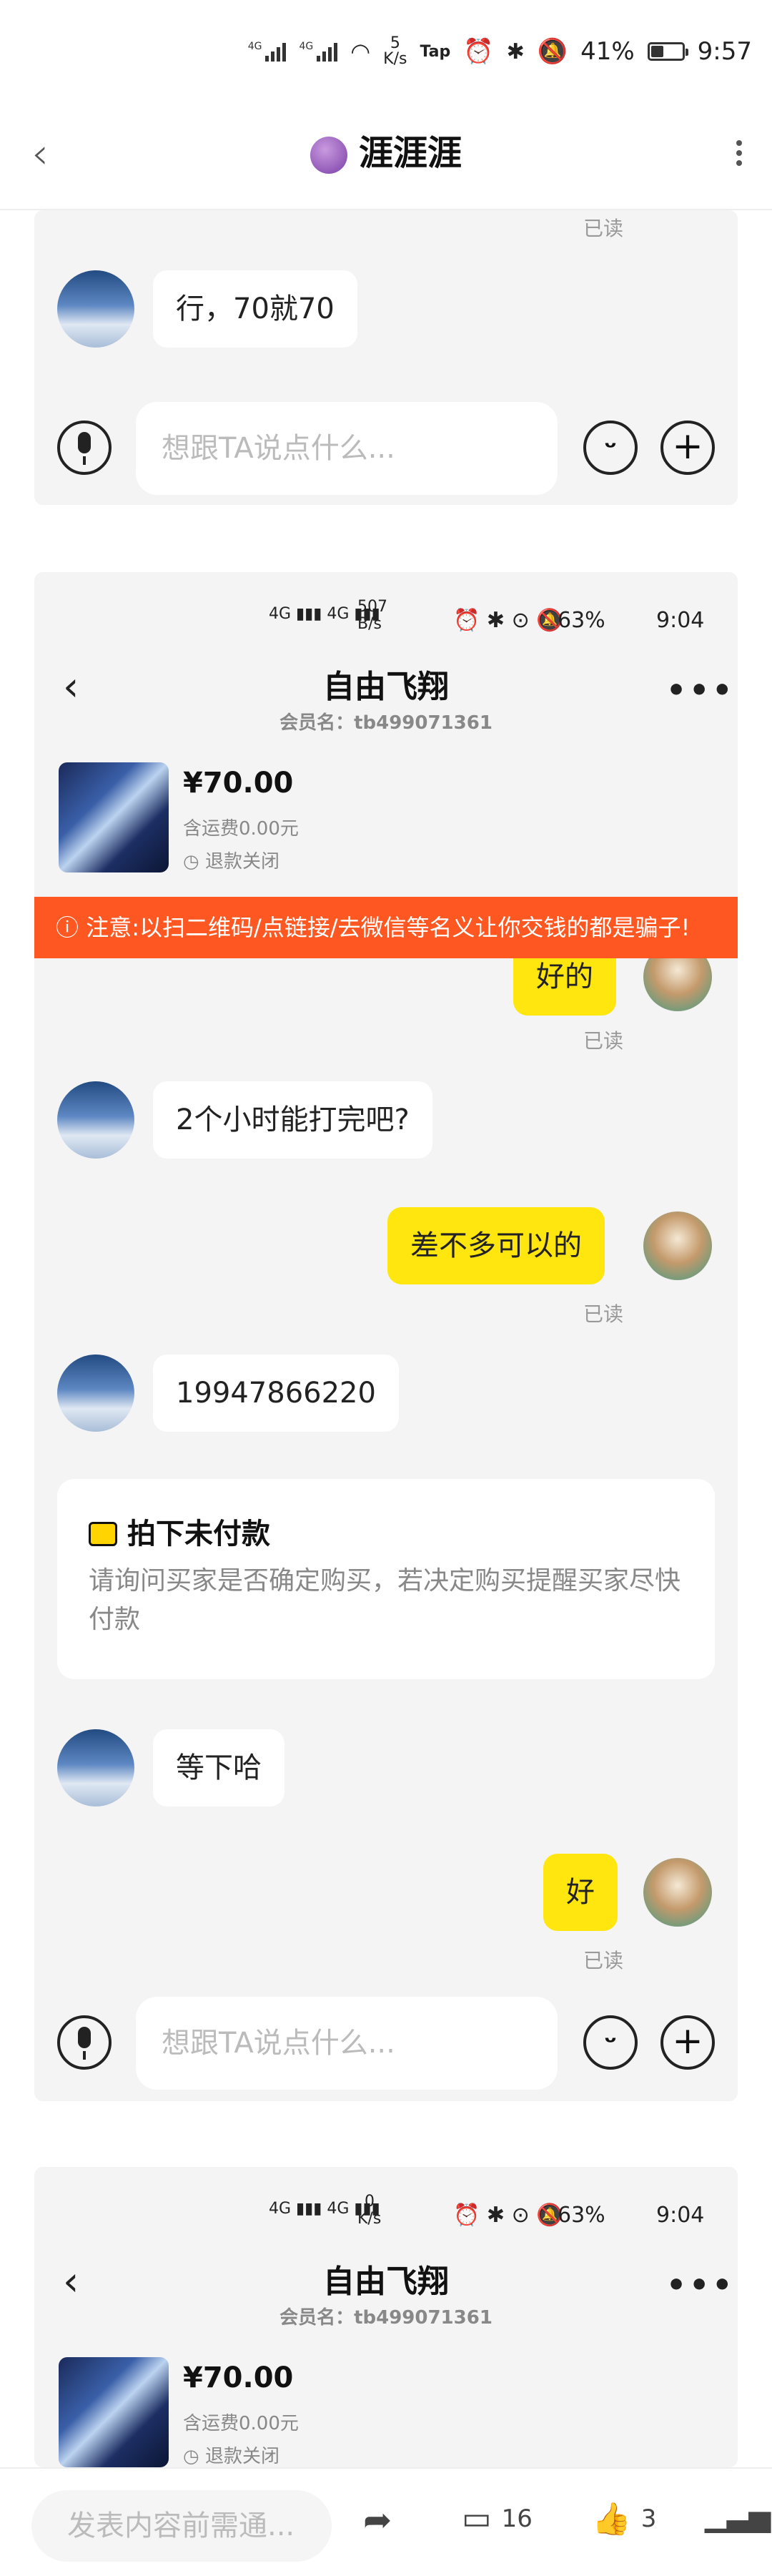 The height and width of the screenshot is (2576, 772). I want to click on mute-bell-icon: 🔕, so click(552, 52).